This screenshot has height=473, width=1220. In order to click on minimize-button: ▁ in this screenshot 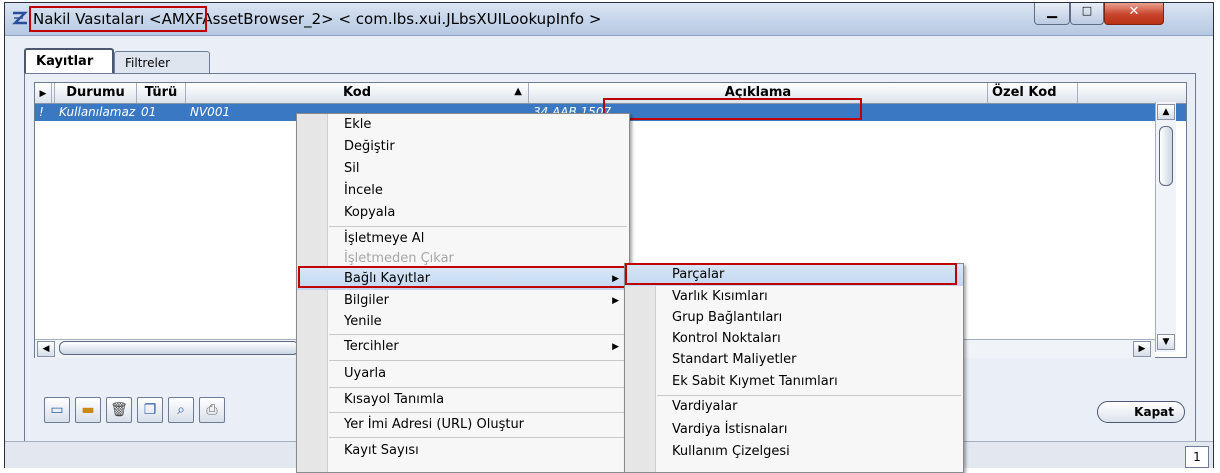, I will do `click(1052, 14)`.